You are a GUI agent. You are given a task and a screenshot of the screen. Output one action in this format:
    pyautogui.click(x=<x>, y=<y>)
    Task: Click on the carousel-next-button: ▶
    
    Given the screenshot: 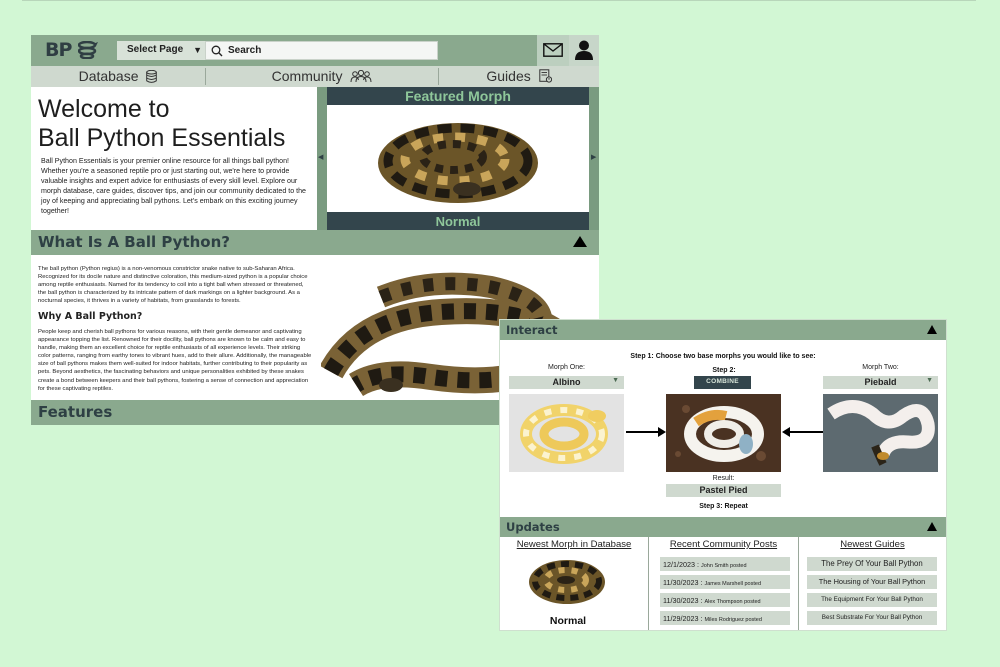 What is the action you would take?
    pyautogui.click(x=593, y=157)
    